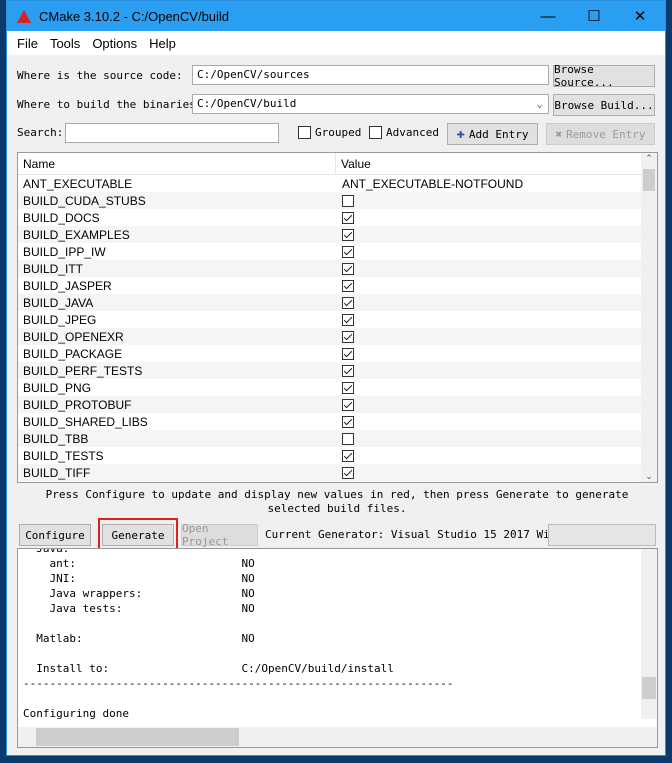 Image resolution: width=672 pixels, height=763 pixels. What do you see at coordinates (40, 132) in the screenshot?
I see `search-label: Search:` at bounding box center [40, 132].